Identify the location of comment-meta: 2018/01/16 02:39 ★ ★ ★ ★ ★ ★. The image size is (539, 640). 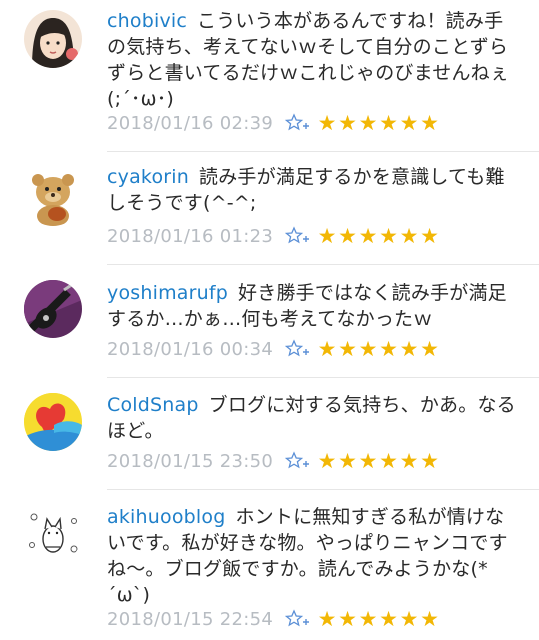
(273, 123).